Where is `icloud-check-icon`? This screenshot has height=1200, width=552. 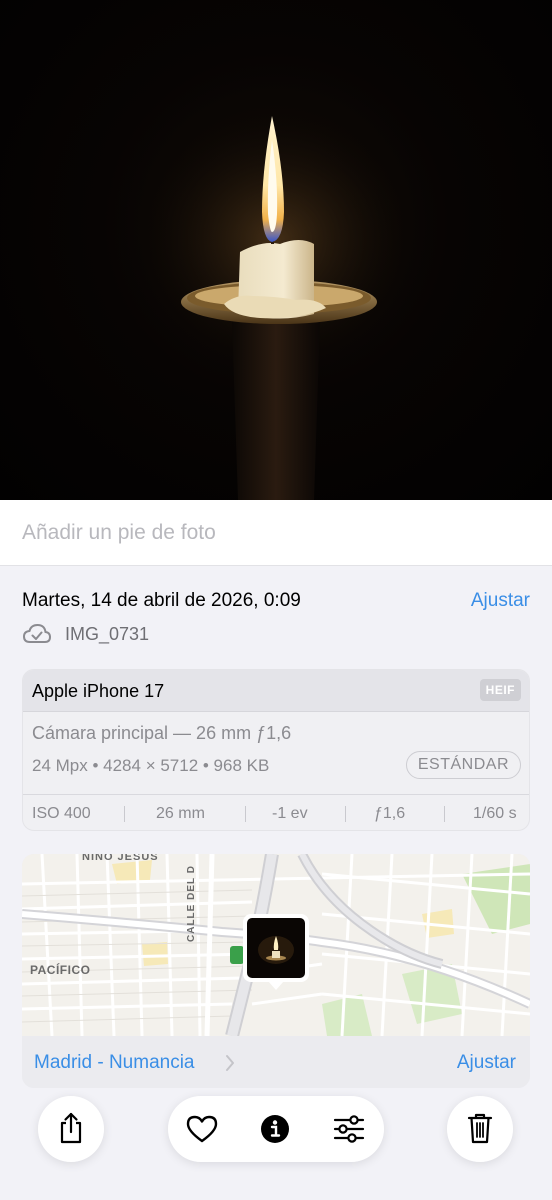
icloud-check-icon is located at coordinates (37, 633).